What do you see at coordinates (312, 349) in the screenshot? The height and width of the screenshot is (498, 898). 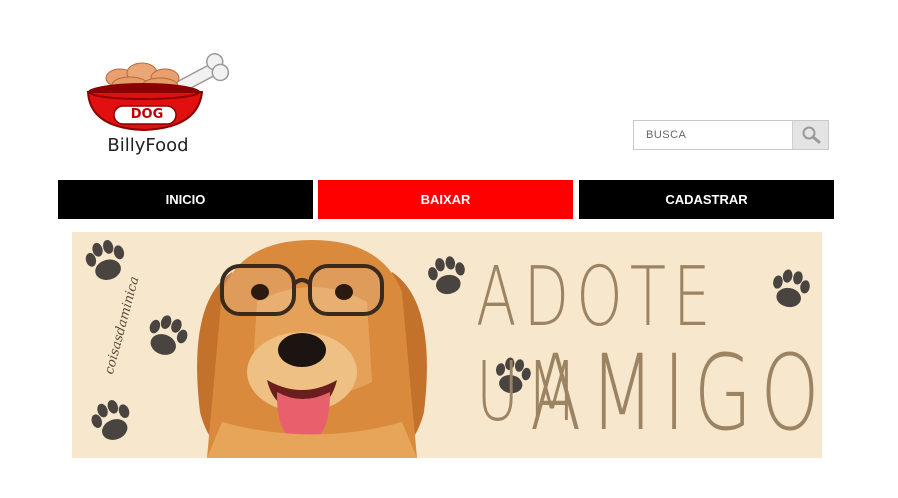 I see `dog-with-glasses-image` at bounding box center [312, 349].